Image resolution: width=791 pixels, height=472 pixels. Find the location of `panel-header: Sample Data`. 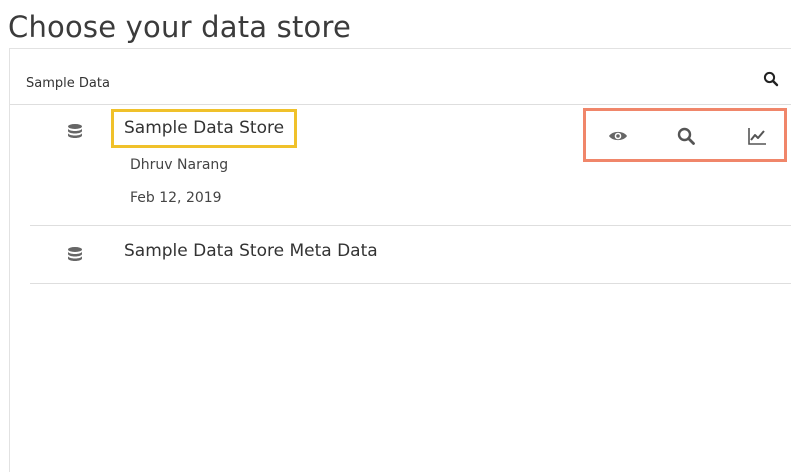

panel-header: Sample Data is located at coordinates (400, 77).